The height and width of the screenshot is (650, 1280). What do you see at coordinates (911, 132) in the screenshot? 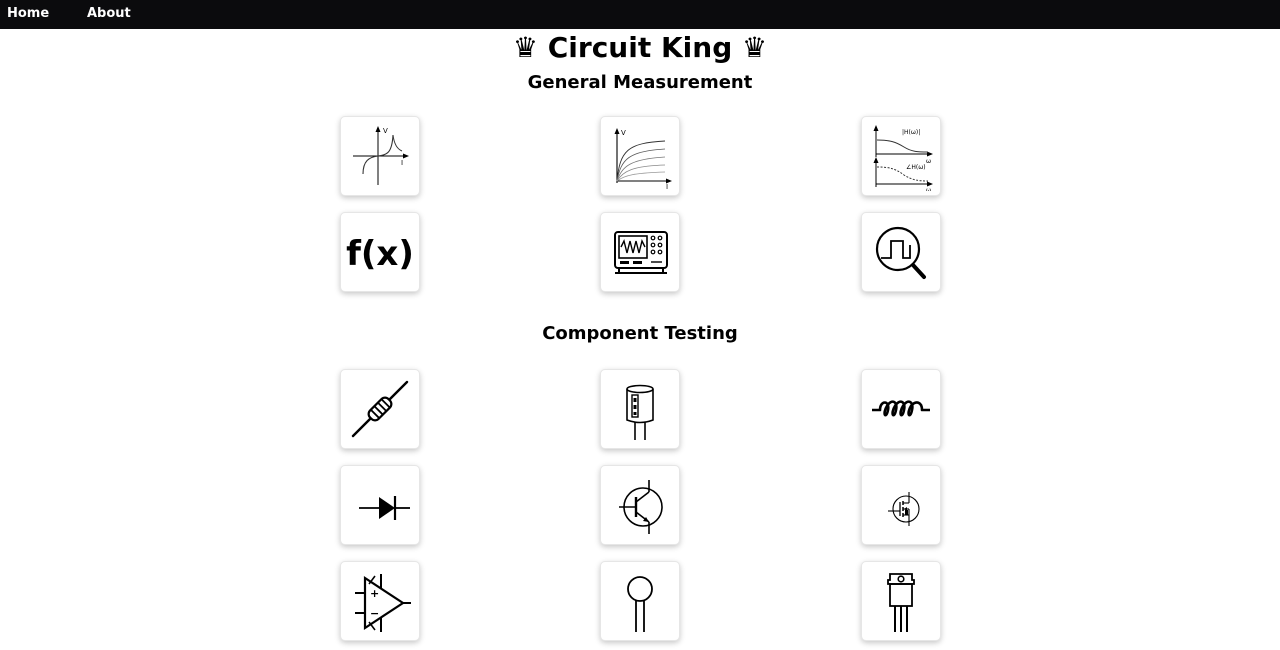
I see `svg-text: |H(ω)|` at bounding box center [911, 132].